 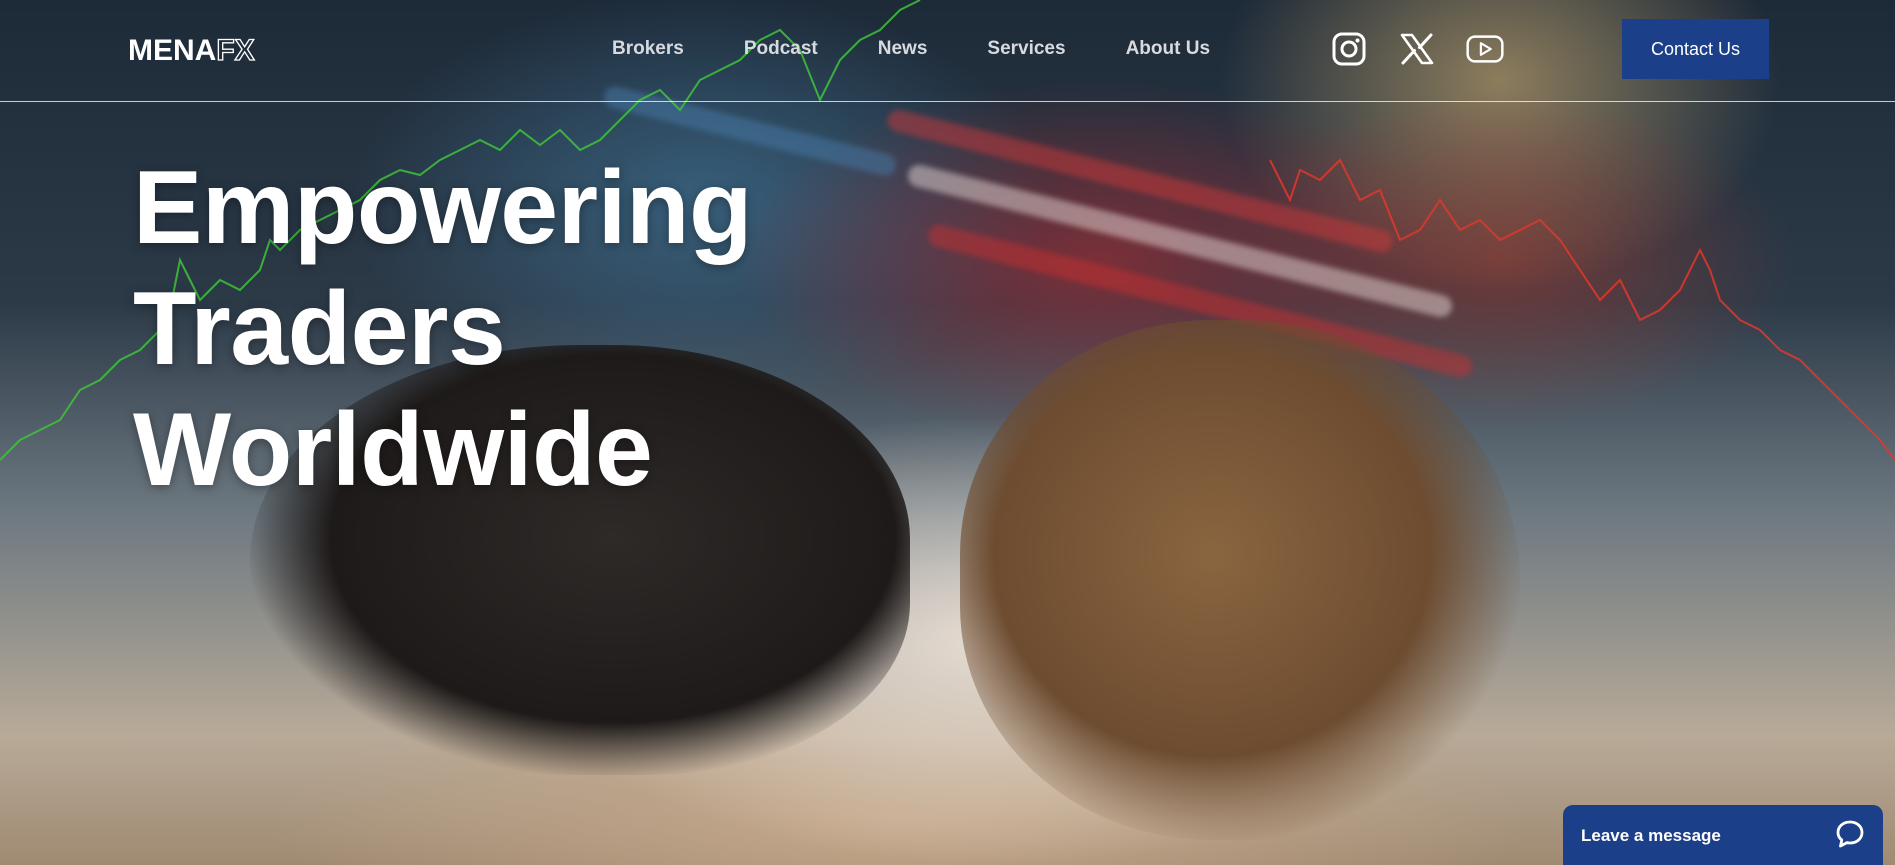 What do you see at coordinates (903, 49) in the screenshot?
I see `nav-item-news: News` at bounding box center [903, 49].